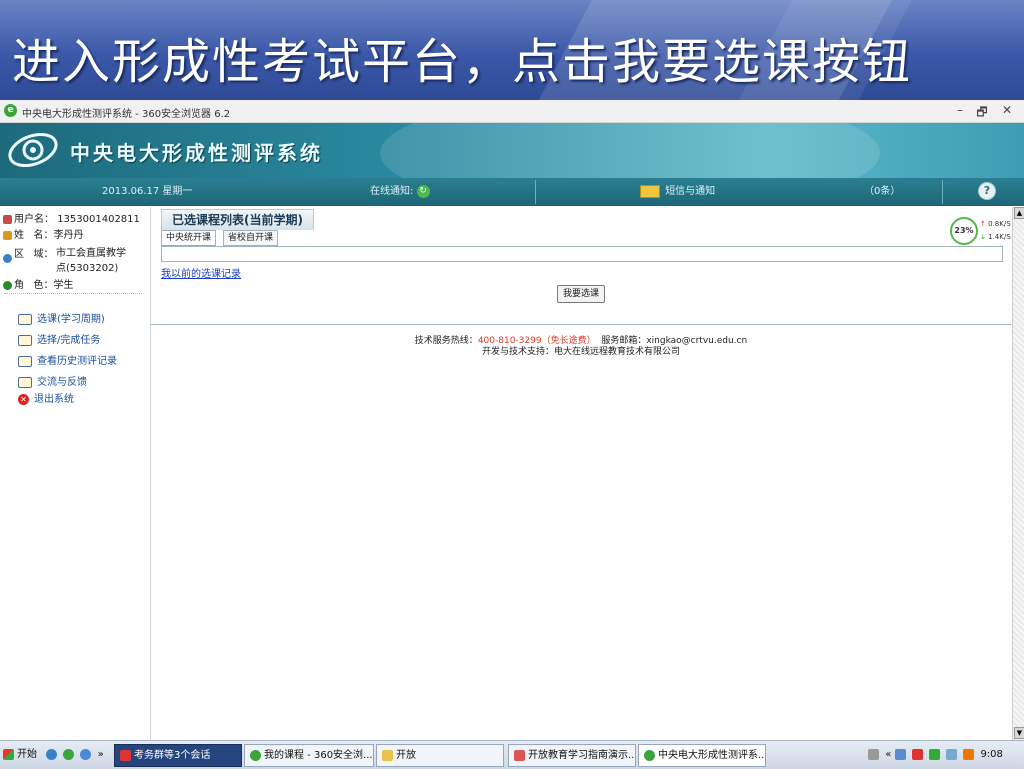  I want to click on role-icon, so click(7, 285).